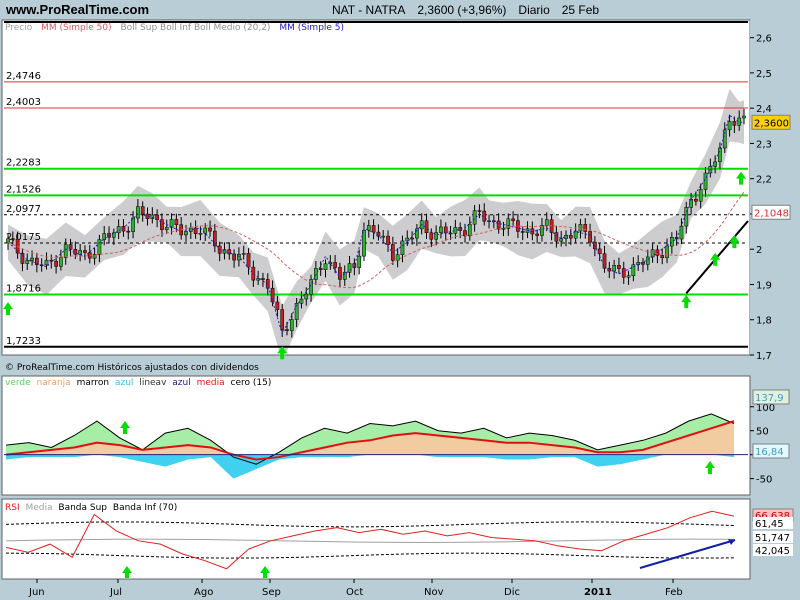 The height and width of the screenshot is (600, 800). I want to click on level-label-3: 2,1526, so click(23, 189).